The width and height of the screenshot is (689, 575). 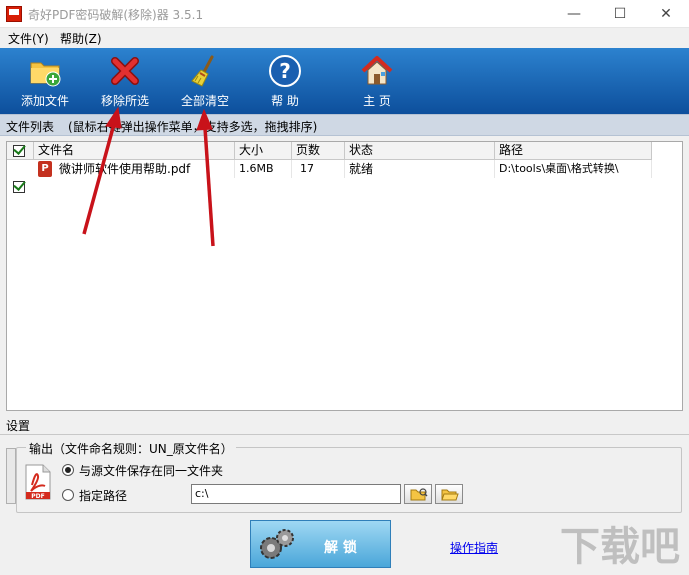 I want to click on settings-header: 设置, so click(x=344, y=425).